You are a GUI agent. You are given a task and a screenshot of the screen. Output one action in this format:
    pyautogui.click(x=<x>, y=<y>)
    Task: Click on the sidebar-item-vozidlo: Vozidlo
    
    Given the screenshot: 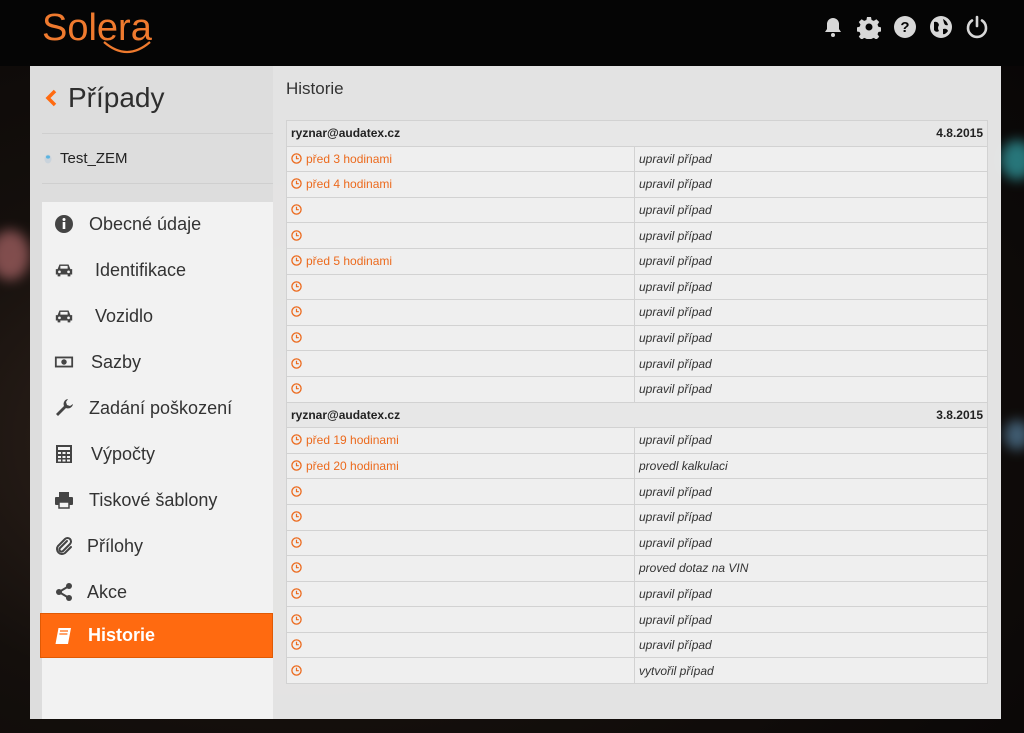 What is the action you would take?
    pyautogui.click(x=157, y=316)
    